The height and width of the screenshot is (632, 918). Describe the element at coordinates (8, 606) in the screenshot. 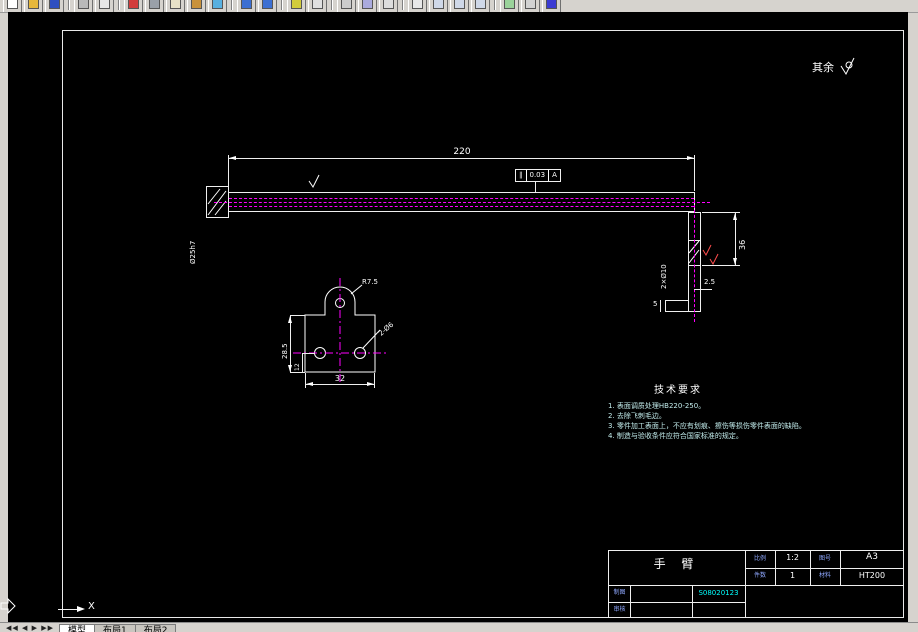

I see `scroll-left-arrow-icon` at that location.